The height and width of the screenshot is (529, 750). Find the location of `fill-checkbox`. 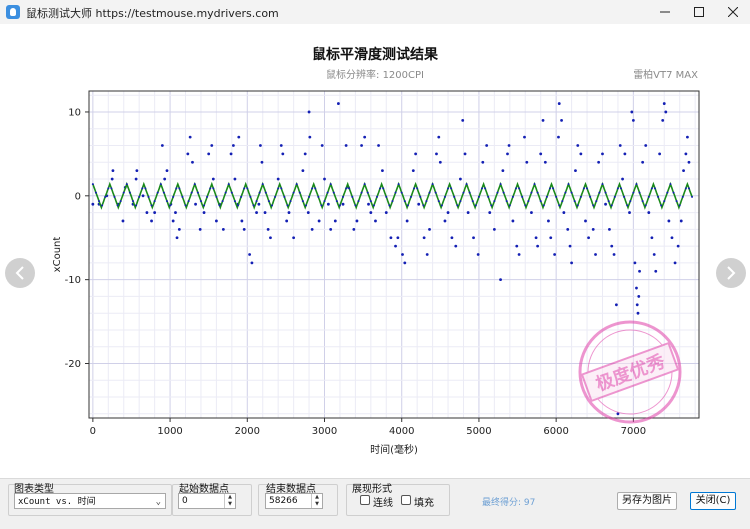

fill-checkbox is located at coordinates (406, 500).